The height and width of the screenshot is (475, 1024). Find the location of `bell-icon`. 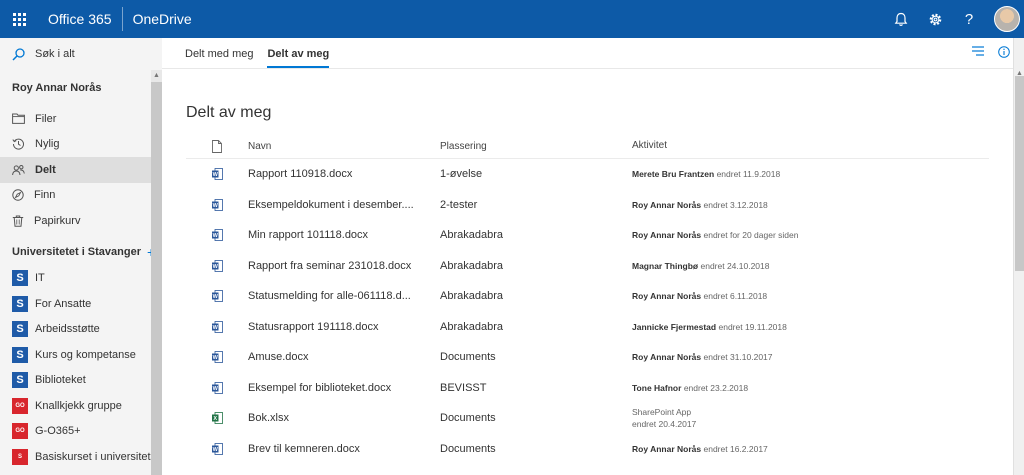

bell-icon is located at coordinates (901, 19).